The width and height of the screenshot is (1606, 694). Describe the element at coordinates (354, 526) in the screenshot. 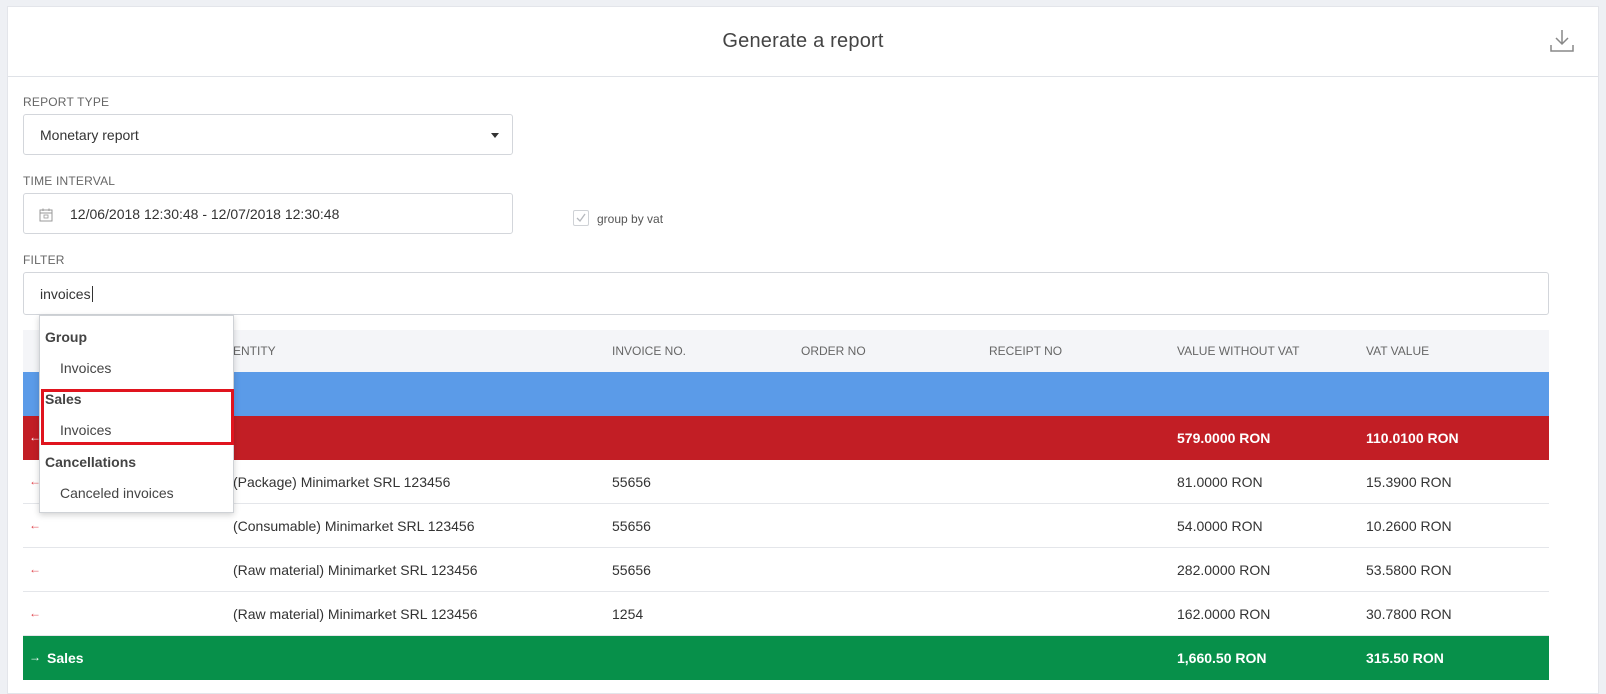

I see `entity-cell: (Consumable) Minimarket SRL 123456` at that location.